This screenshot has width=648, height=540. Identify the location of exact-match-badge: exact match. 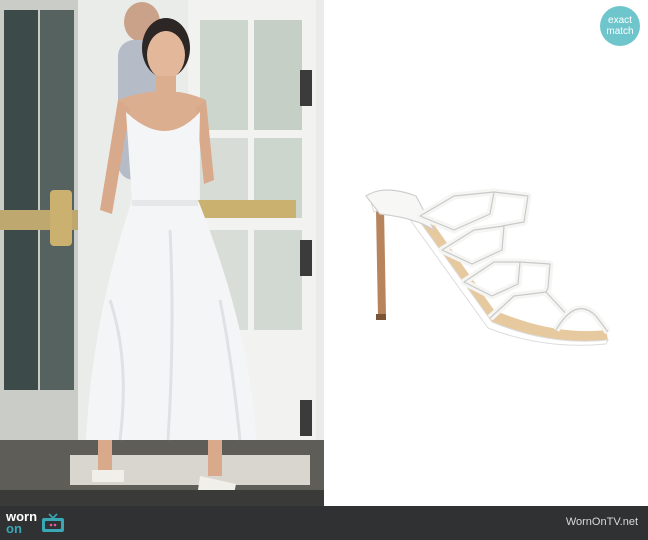
(620, 26).